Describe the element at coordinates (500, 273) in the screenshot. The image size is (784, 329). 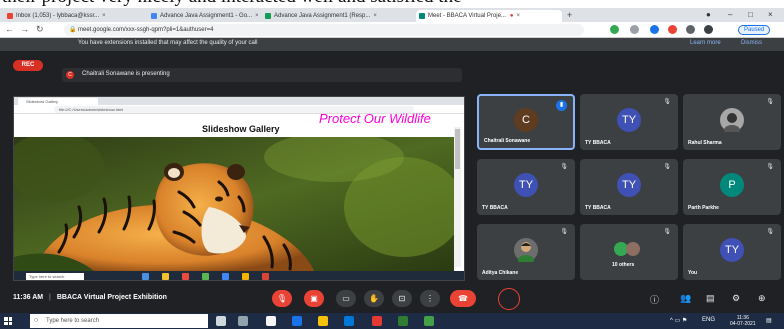
I see `participant-name: Aditya Chikane` at that location.